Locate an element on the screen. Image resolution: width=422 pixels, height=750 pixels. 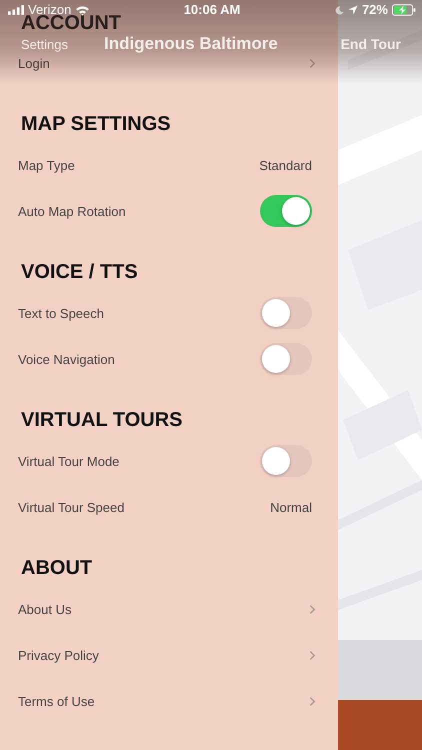
battery-charging-icon is located at coordinates (404, 10).